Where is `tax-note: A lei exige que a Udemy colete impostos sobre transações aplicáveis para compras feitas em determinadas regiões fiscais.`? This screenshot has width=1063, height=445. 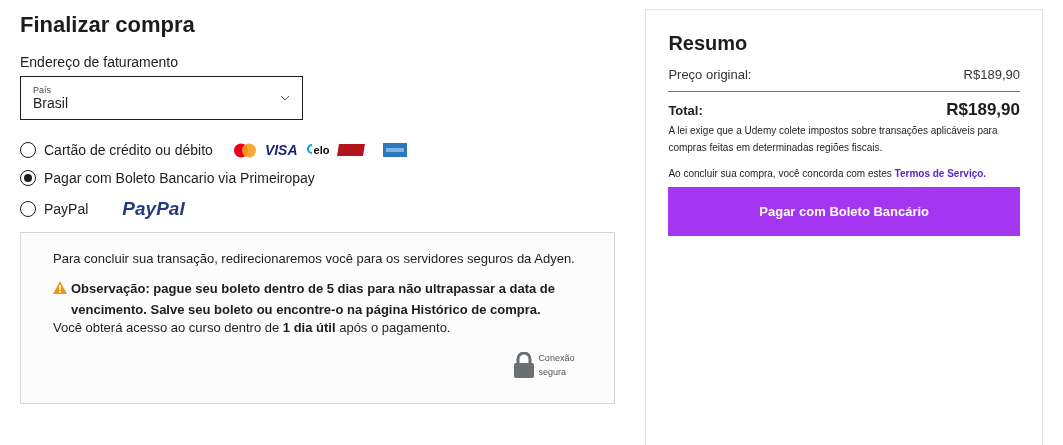 tax-note: A lei exige que a Udemy colete impostos sobre transações aplicáveis para compras feitas em determinadas regiões fiscais. is located at coordinates (833, 139).